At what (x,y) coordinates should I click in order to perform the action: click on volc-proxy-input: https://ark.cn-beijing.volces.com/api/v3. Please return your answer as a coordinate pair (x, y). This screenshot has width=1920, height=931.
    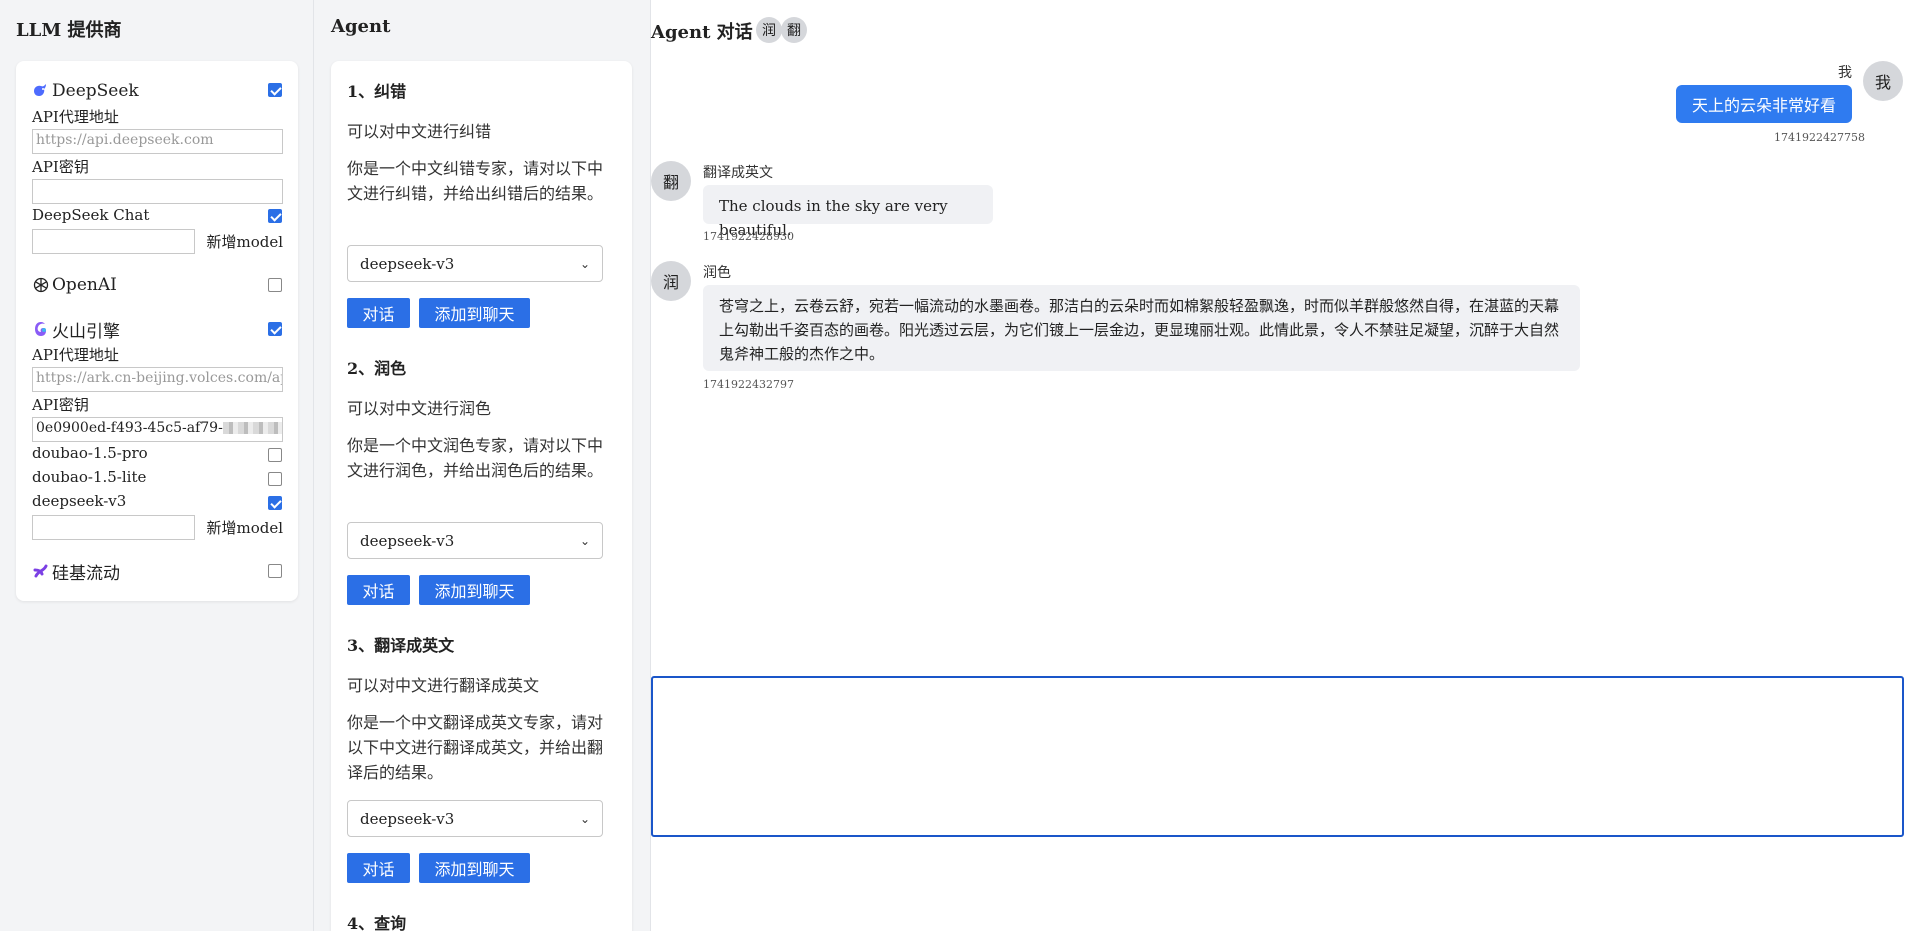
    Looking at the image, I should click on (157, 379).